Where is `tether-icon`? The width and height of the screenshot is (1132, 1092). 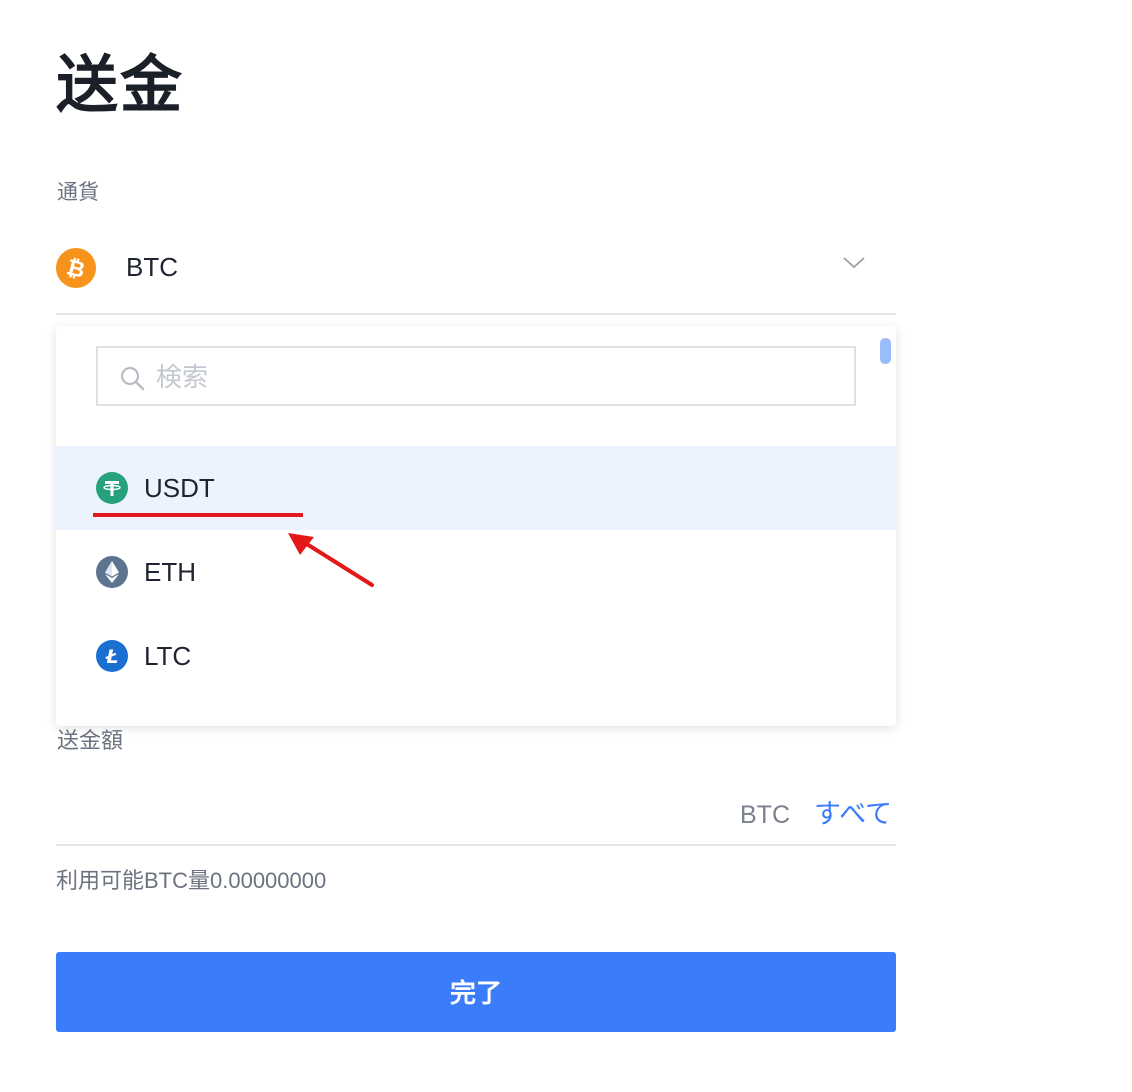
tether-icon is located at coordinates (112, 488).